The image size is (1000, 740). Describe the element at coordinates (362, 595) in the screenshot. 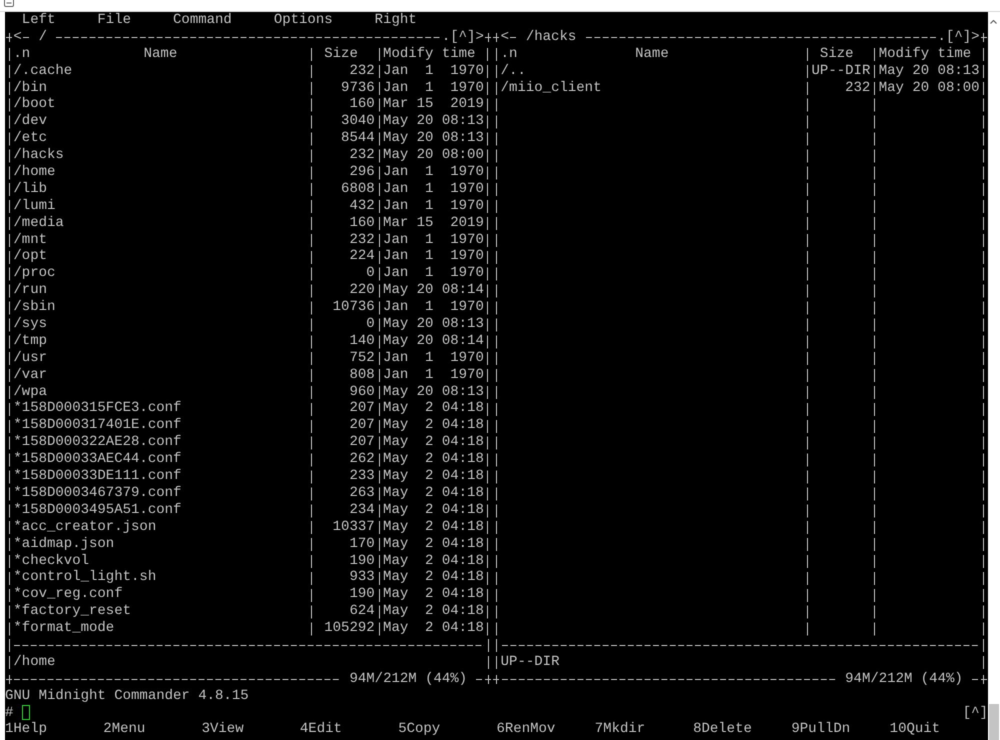

I see `file-size: 190` at that location.